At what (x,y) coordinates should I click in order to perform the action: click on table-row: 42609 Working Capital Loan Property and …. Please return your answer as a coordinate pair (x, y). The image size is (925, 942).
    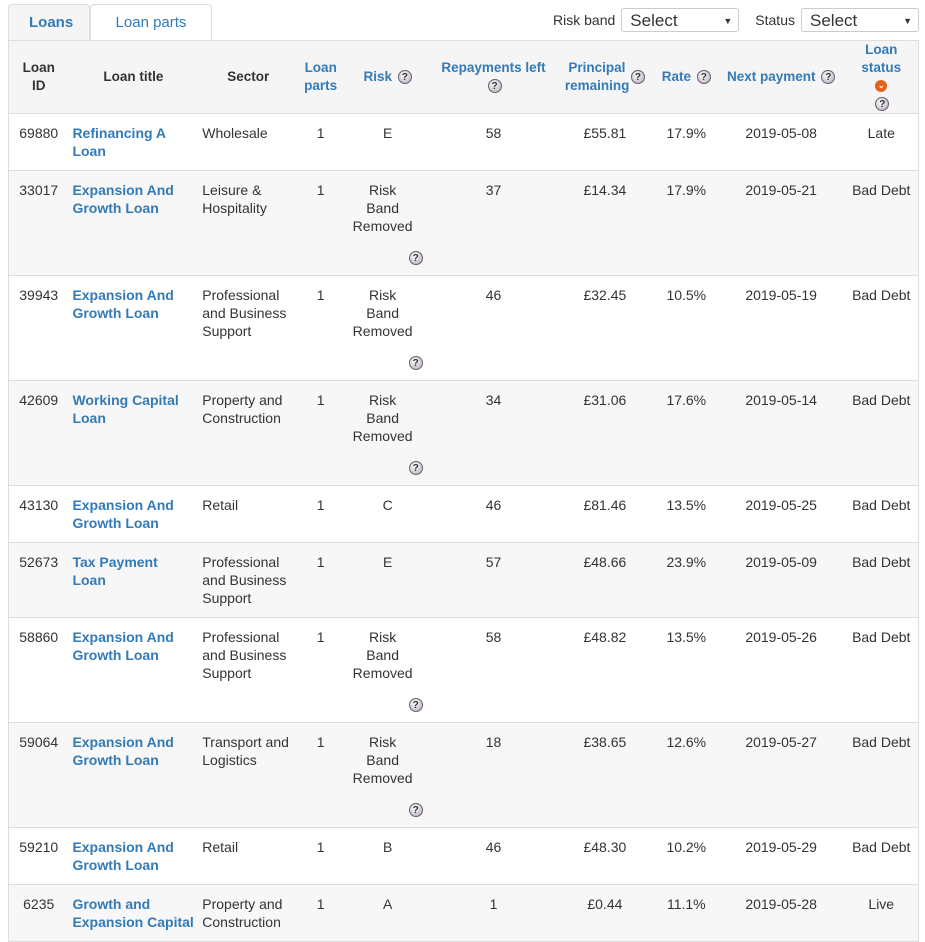
    Looking at the image, I should click on (463, 433).